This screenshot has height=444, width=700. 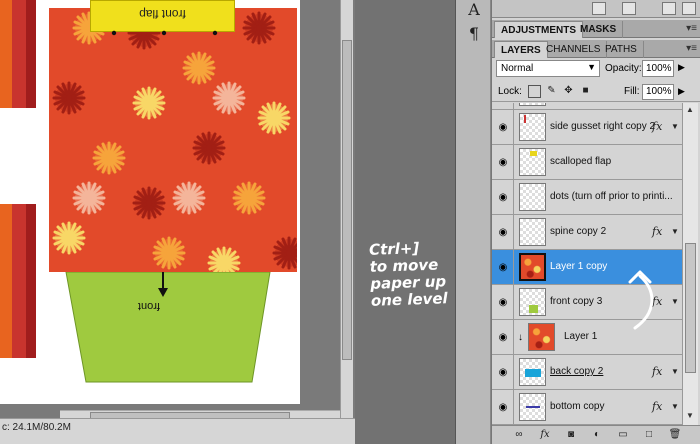 I want to click on tab-adjustments: ADJUSTMENTS, so click(x=539, y=29).